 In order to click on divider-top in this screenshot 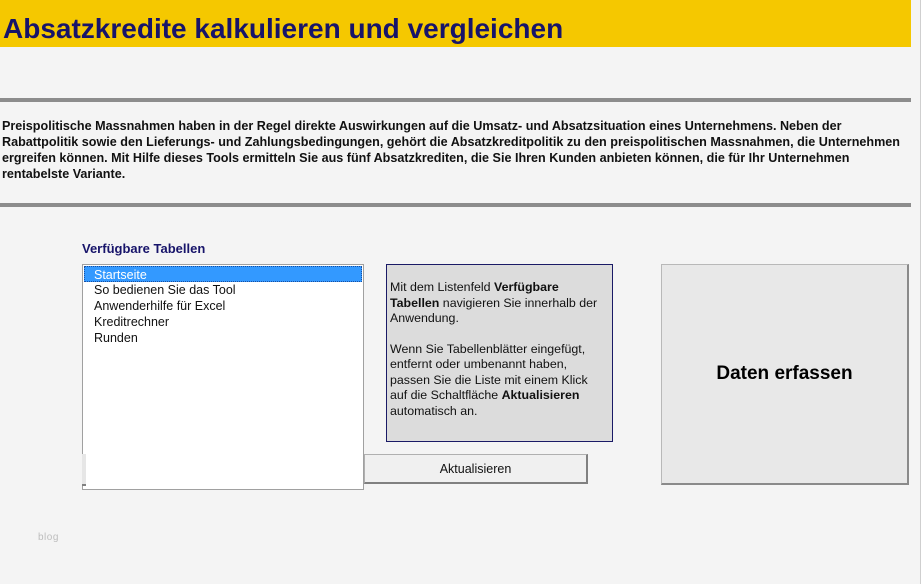, I will do `click(455, 100)`.